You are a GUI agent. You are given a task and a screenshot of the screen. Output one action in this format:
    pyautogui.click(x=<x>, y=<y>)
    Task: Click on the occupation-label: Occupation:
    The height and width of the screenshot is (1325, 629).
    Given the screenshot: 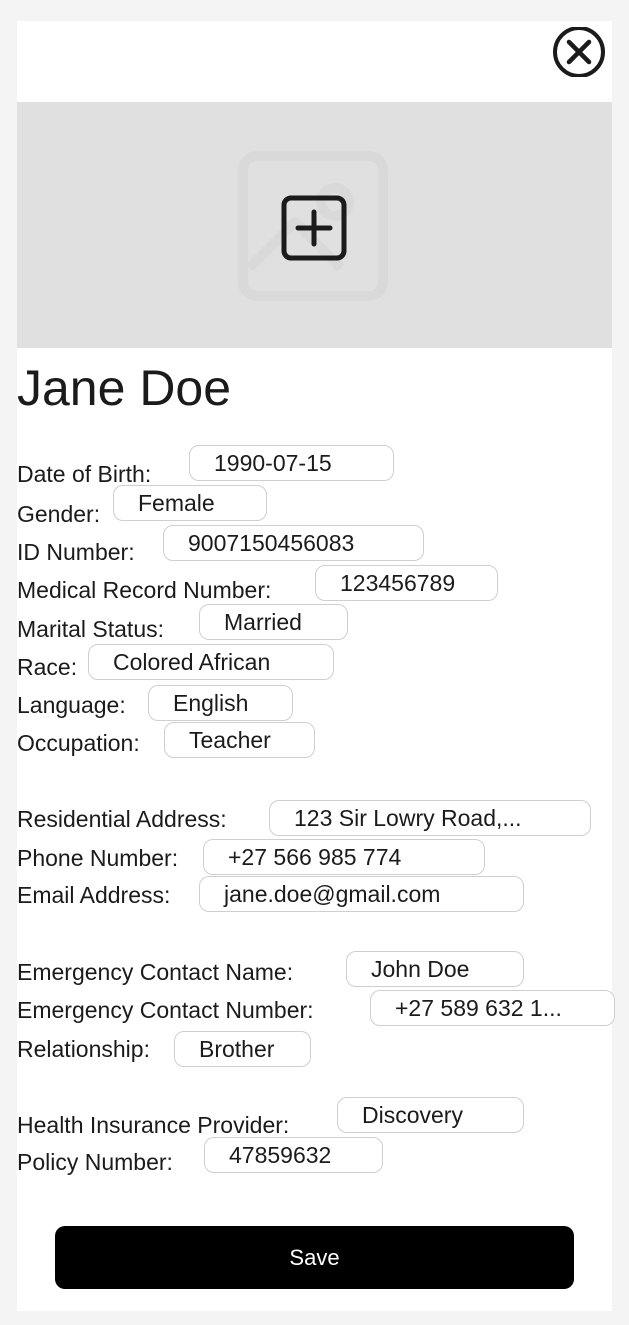 What is the action you would take?
    pyautogui.click(x=78, y=743)
    